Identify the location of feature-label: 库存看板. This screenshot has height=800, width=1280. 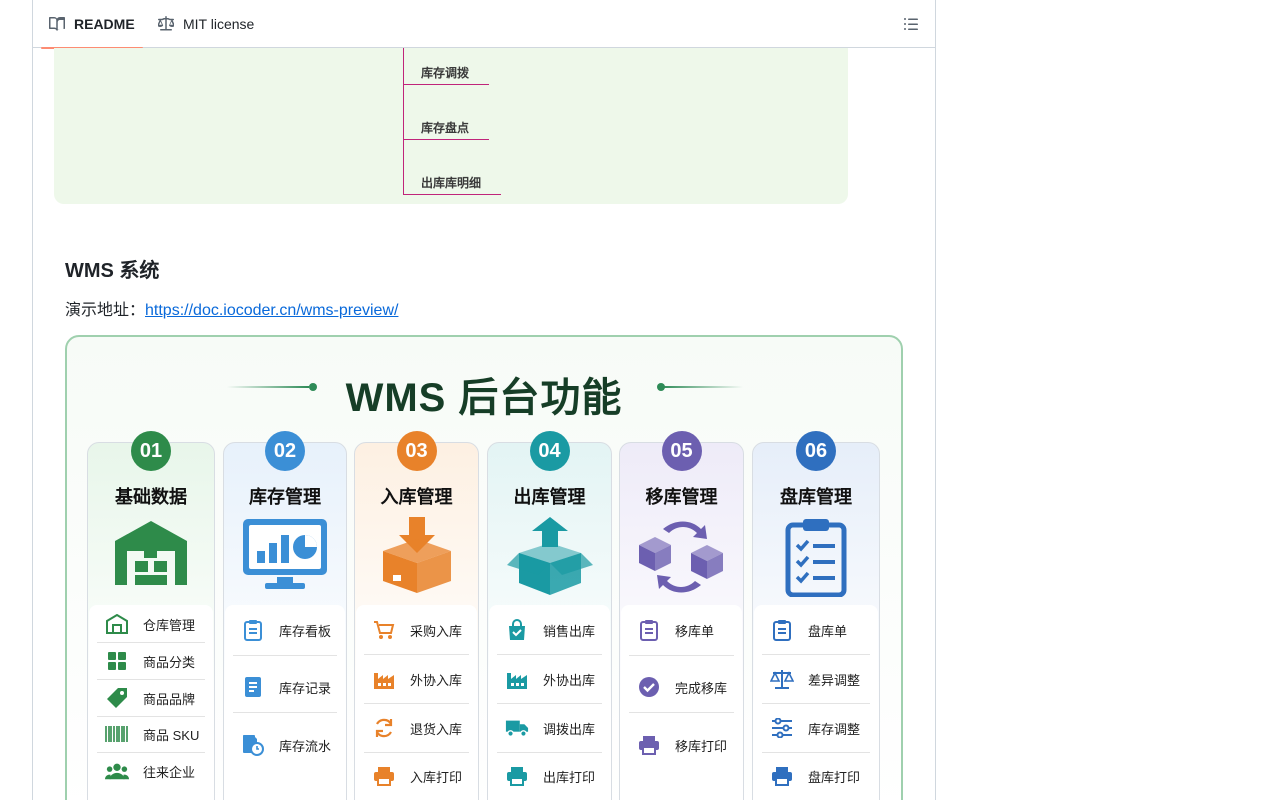
(305, 631).